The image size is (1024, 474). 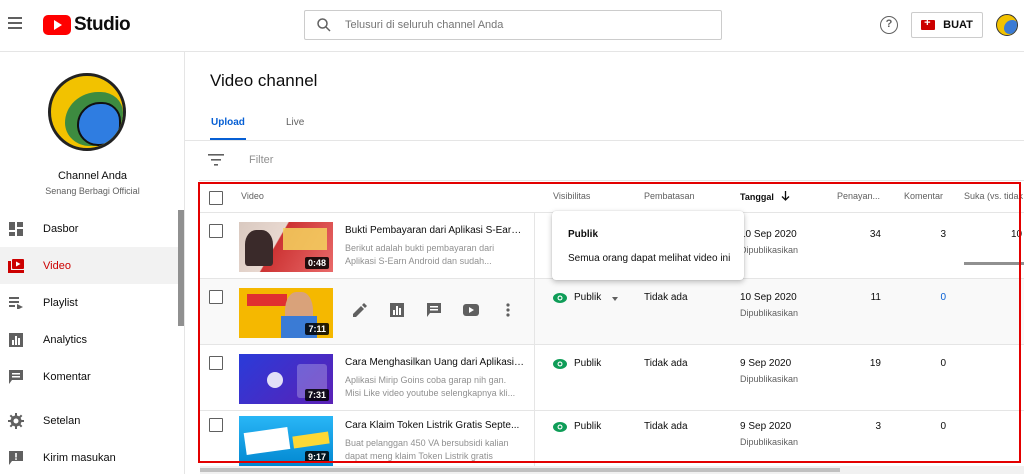 I want to click on edit-icon, so click(x=360, y=310).